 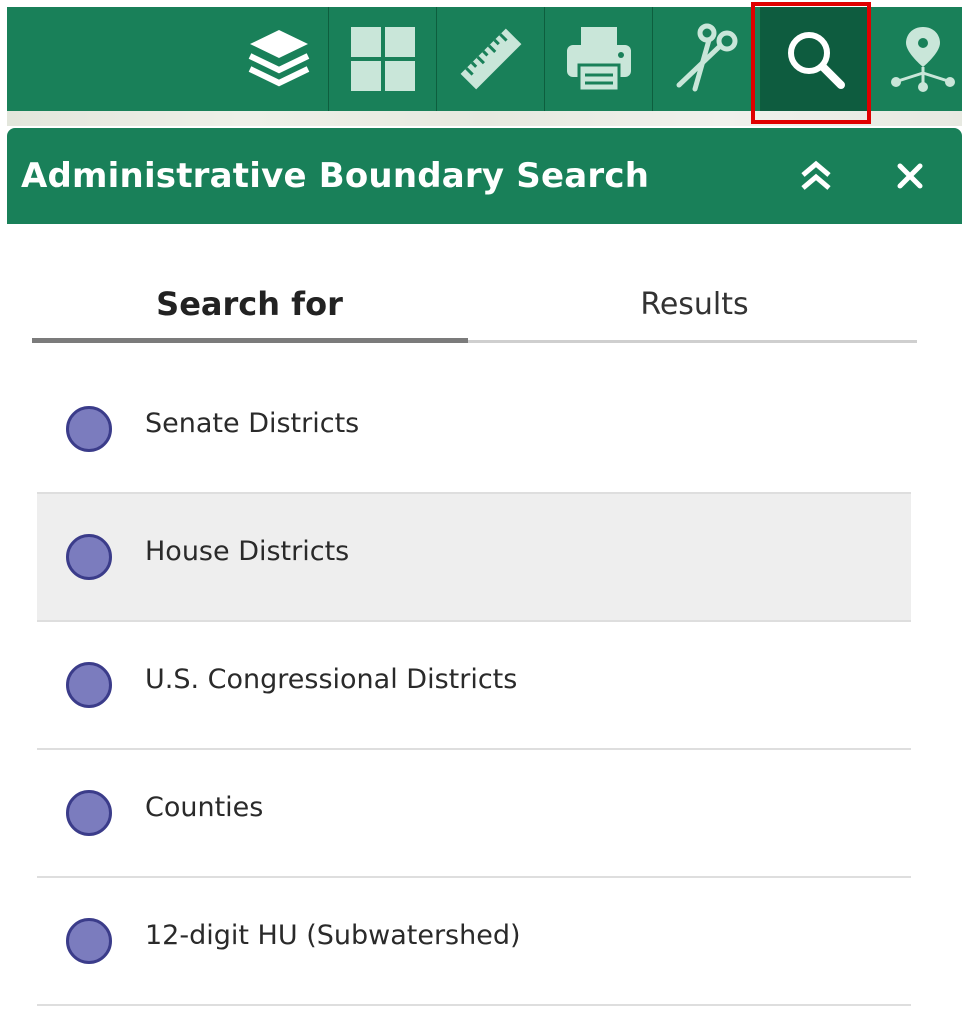 I want to click on measure-ruler-icon, so click(x=490, y=59).